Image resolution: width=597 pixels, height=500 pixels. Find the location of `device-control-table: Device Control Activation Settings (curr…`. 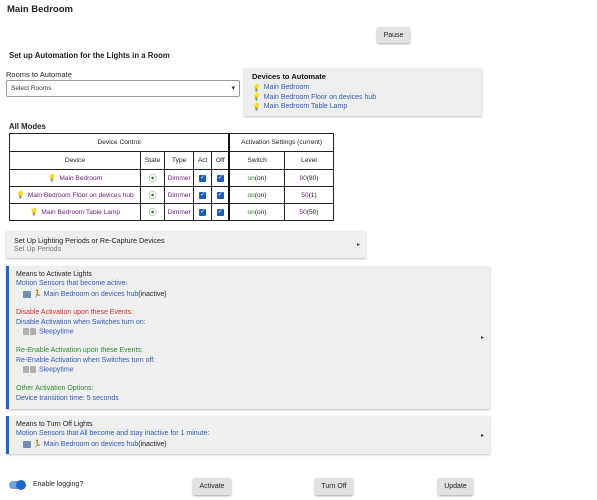

device-control-table: Device Control Activation Settings (curr… is located at coordinates (172, 177).